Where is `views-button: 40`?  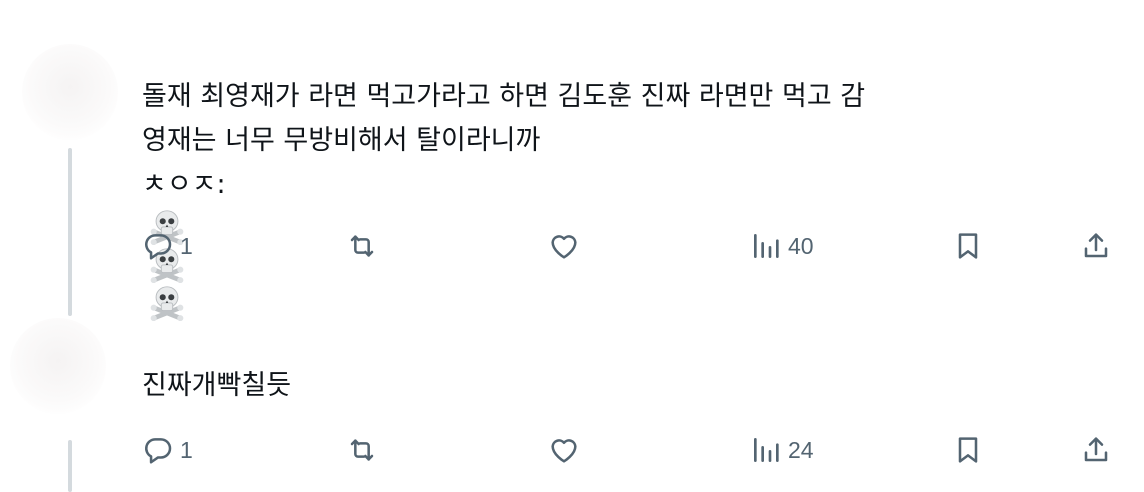
views-button: 40 is located at coordinates (782, 246).